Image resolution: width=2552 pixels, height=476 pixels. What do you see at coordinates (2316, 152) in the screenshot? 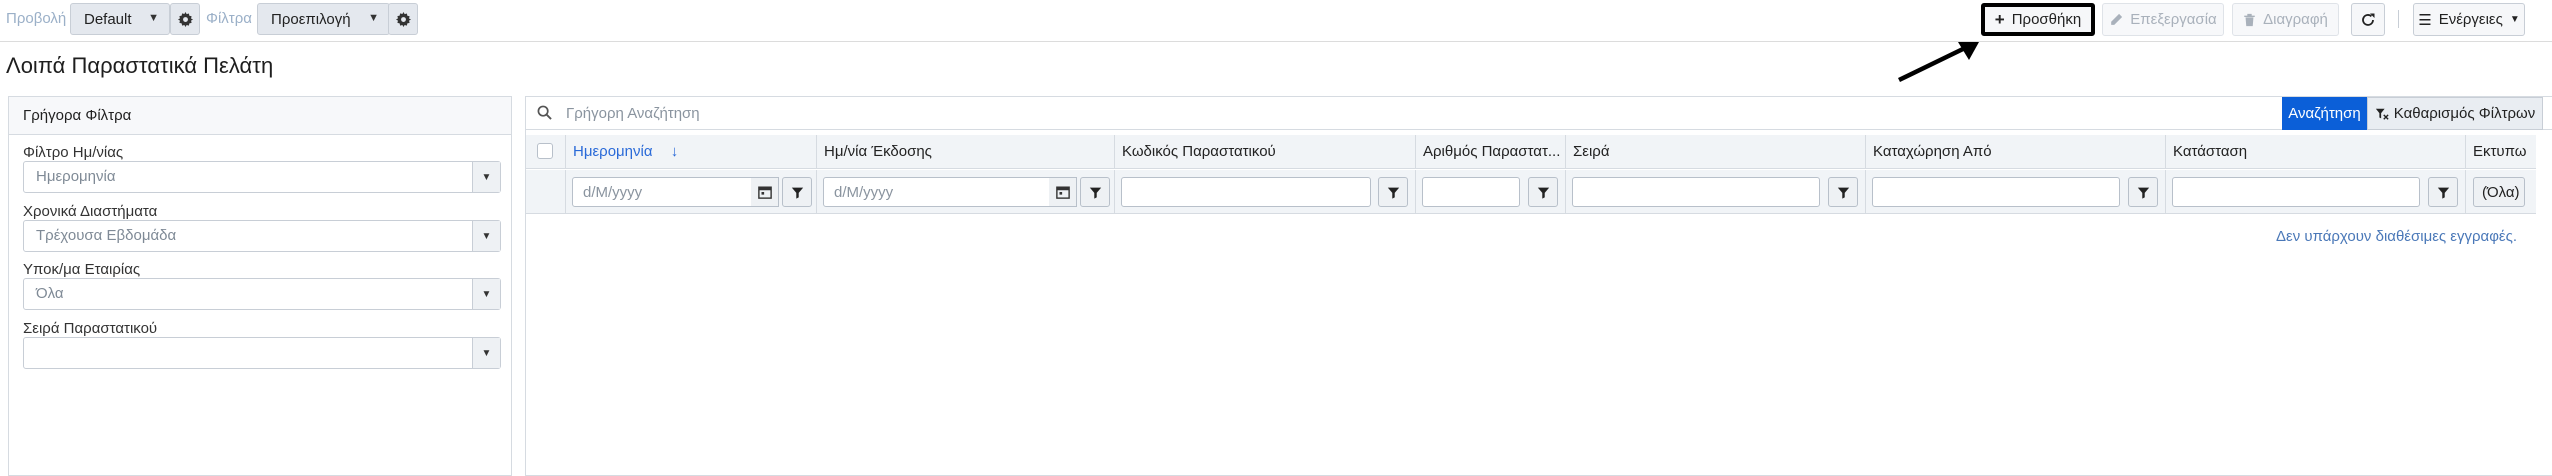
I see `column-header-status: Κατάσταση` at bounding box center [2316, 152].